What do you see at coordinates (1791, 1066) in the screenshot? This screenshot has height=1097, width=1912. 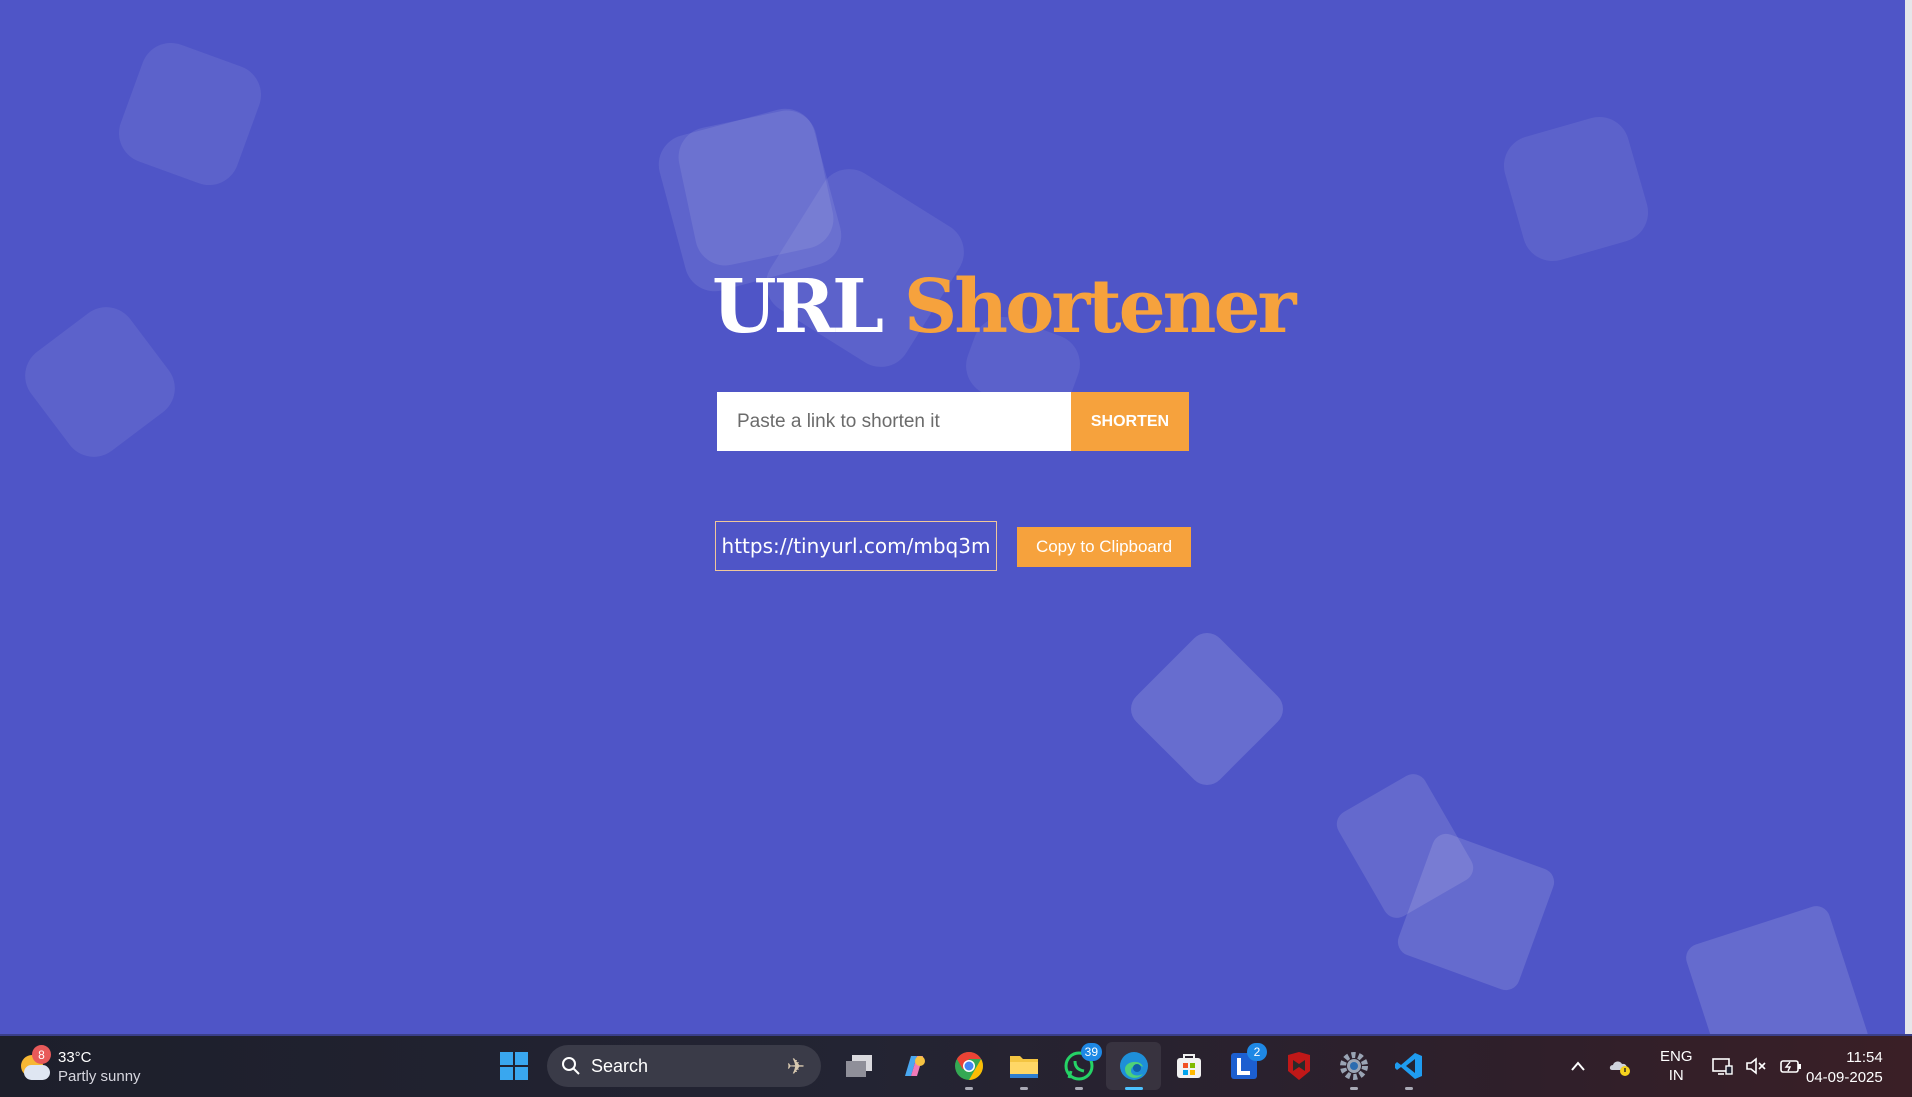 I see `battery-icon` at bounding box center [1791, 1066].